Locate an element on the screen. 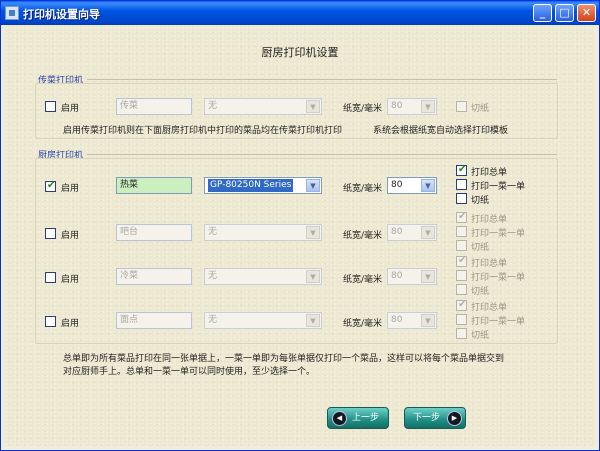 This screenshot has height=451, width=600. close-button: ✕ is located at coordinates (586, 13).